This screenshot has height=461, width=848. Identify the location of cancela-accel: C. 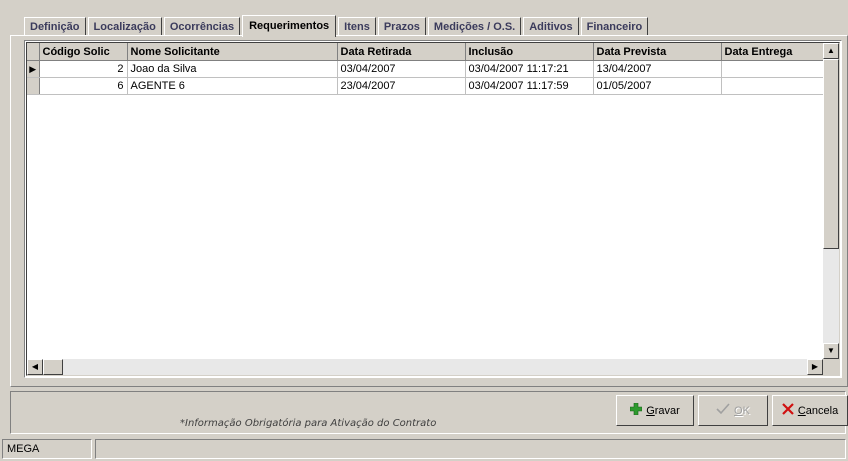
(801, 410).